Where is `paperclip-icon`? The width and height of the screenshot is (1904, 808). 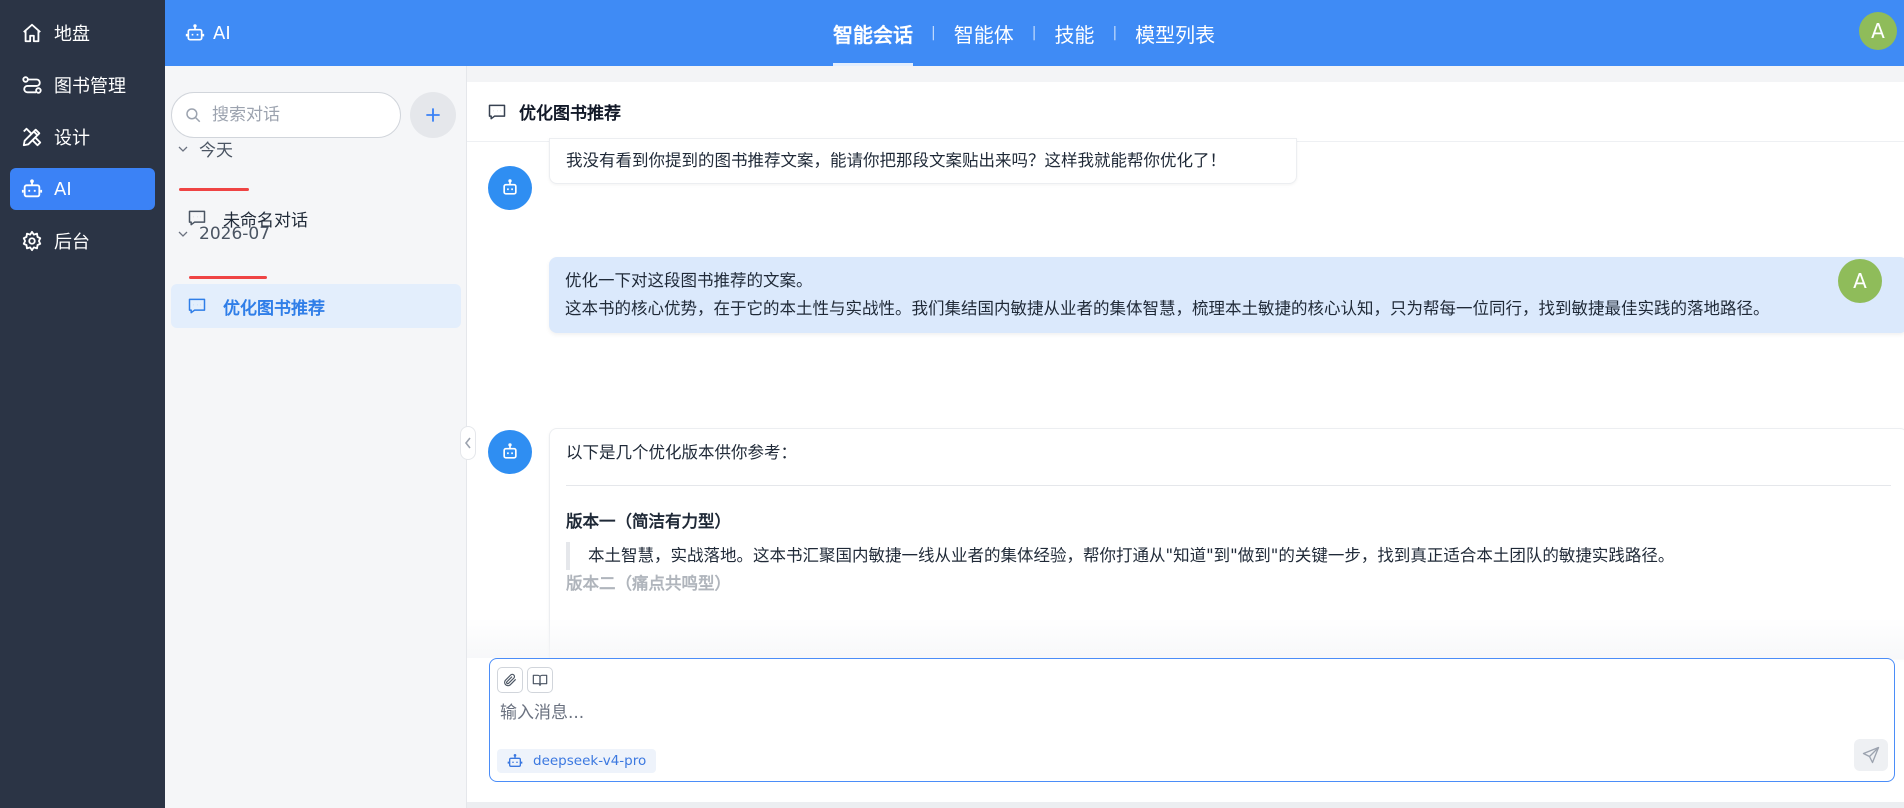 paperclip-icon is located at coordinates (510, 680).